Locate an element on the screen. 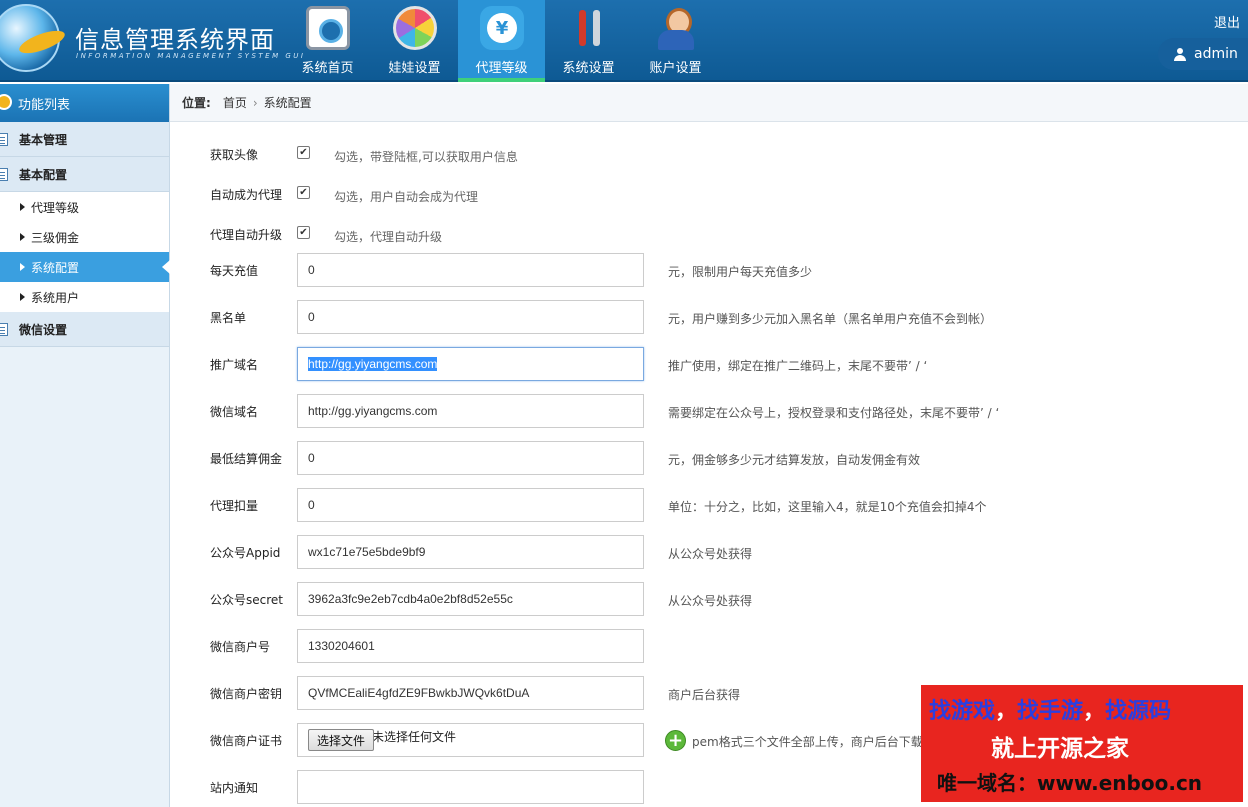  field-hint: 勾选，代理自动升级 is located at coordinates (388, 237).